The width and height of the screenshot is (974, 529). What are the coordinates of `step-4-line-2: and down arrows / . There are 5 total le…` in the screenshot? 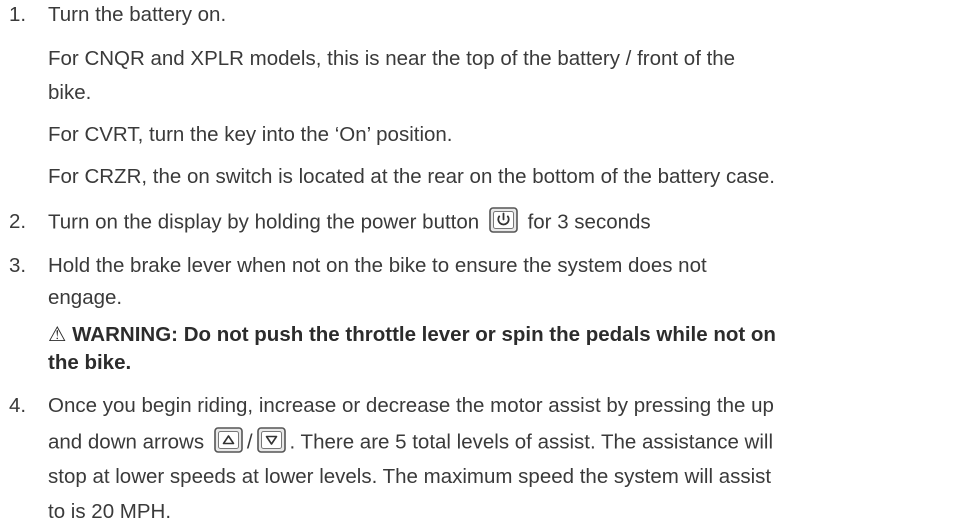 It's located at (411, 441).